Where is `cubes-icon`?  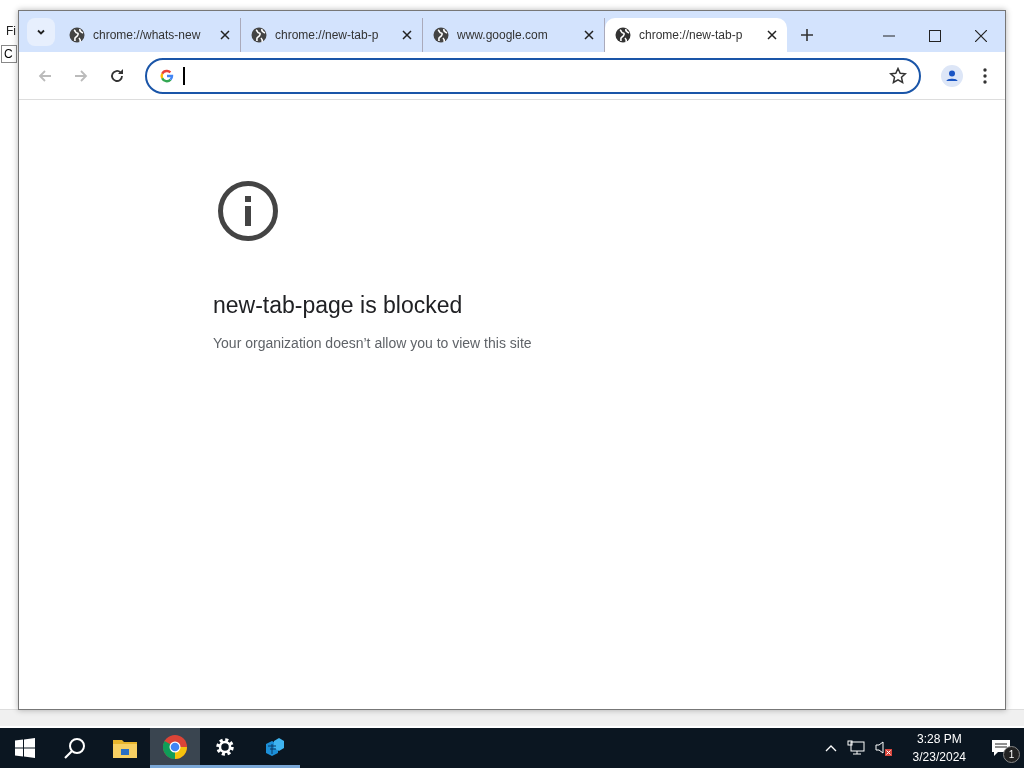 cubes-icon is located at coordinates (275, 746).